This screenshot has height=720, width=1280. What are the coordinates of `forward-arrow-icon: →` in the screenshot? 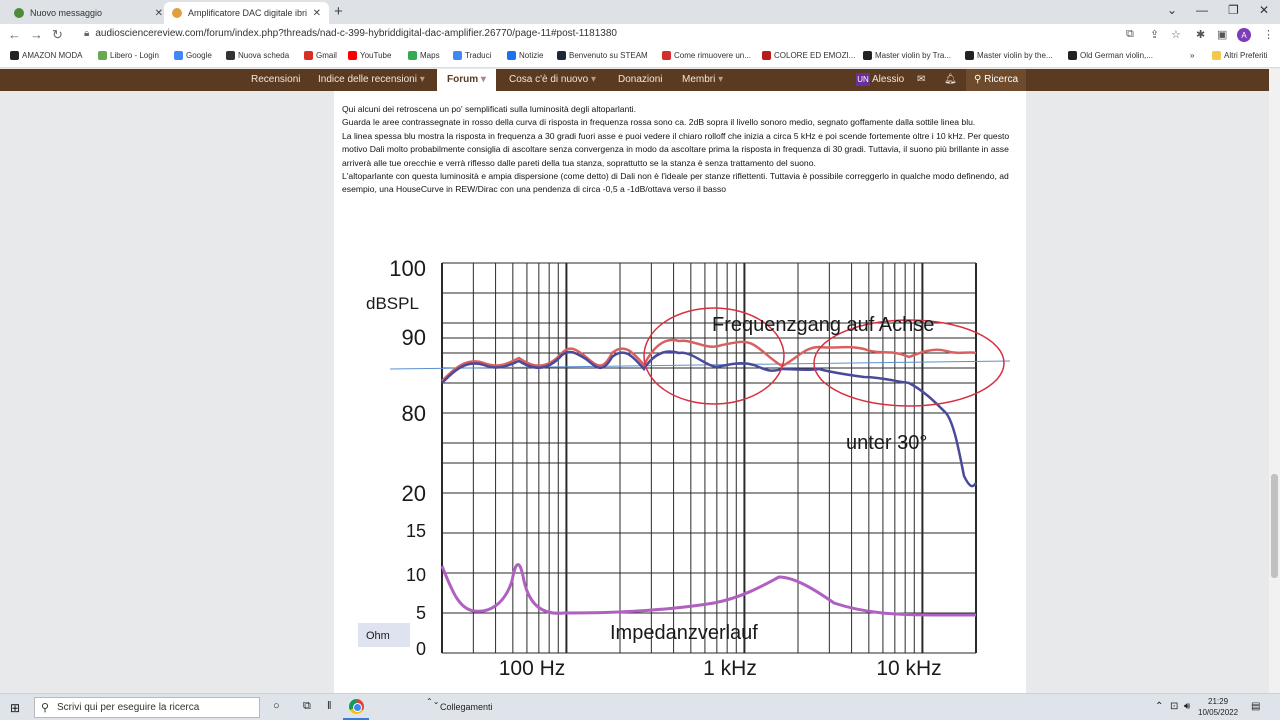 It's located at (36, 34).